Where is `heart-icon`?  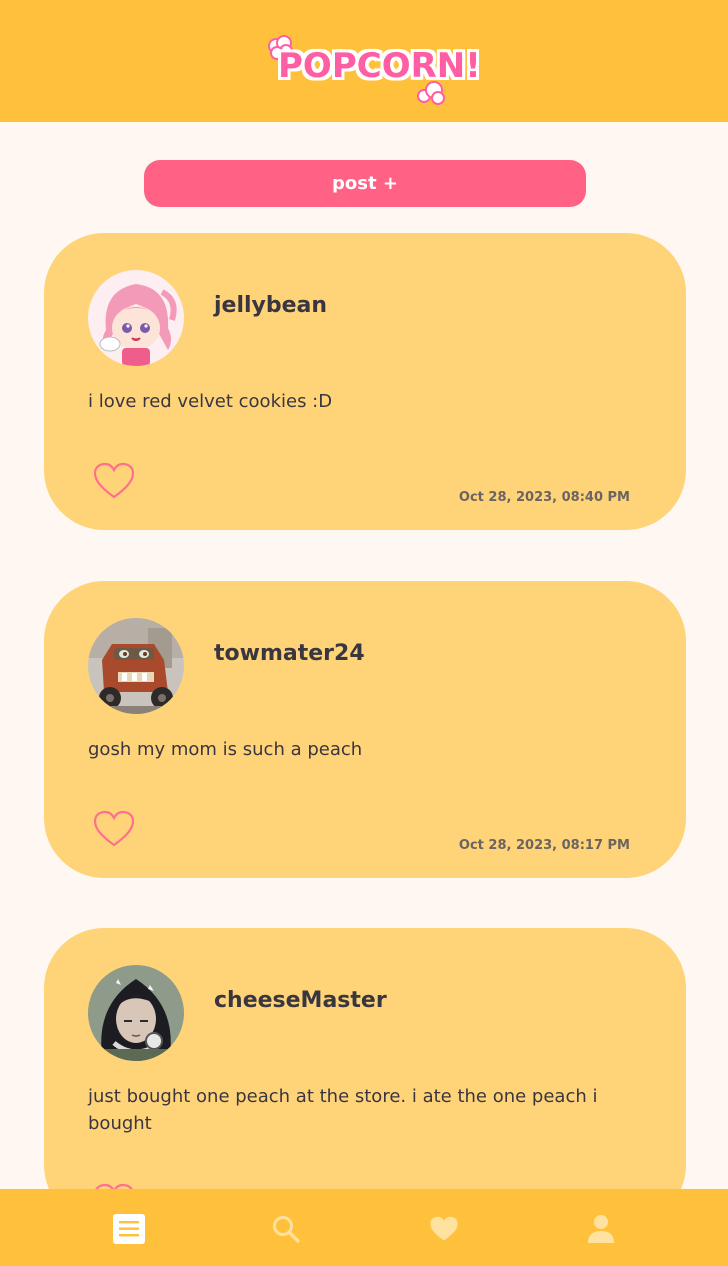
heart-icon is located at coordinates (444, 1228).